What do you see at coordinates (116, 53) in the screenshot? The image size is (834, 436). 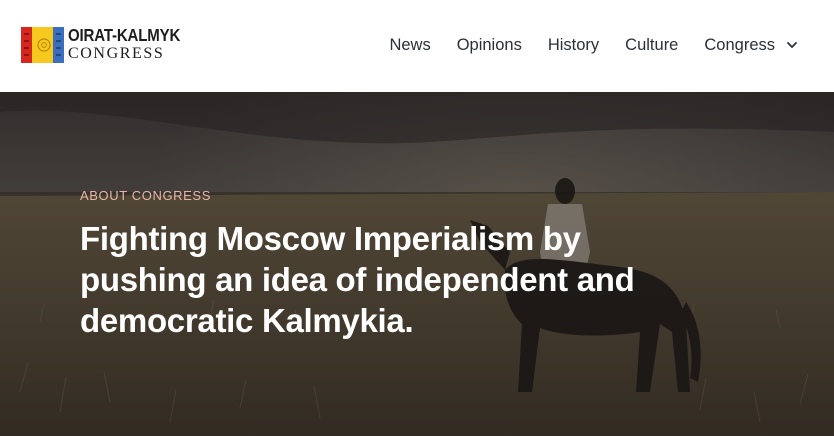 I see `logo-subtitle: CONGRESS` at bounding box center [116, 53].